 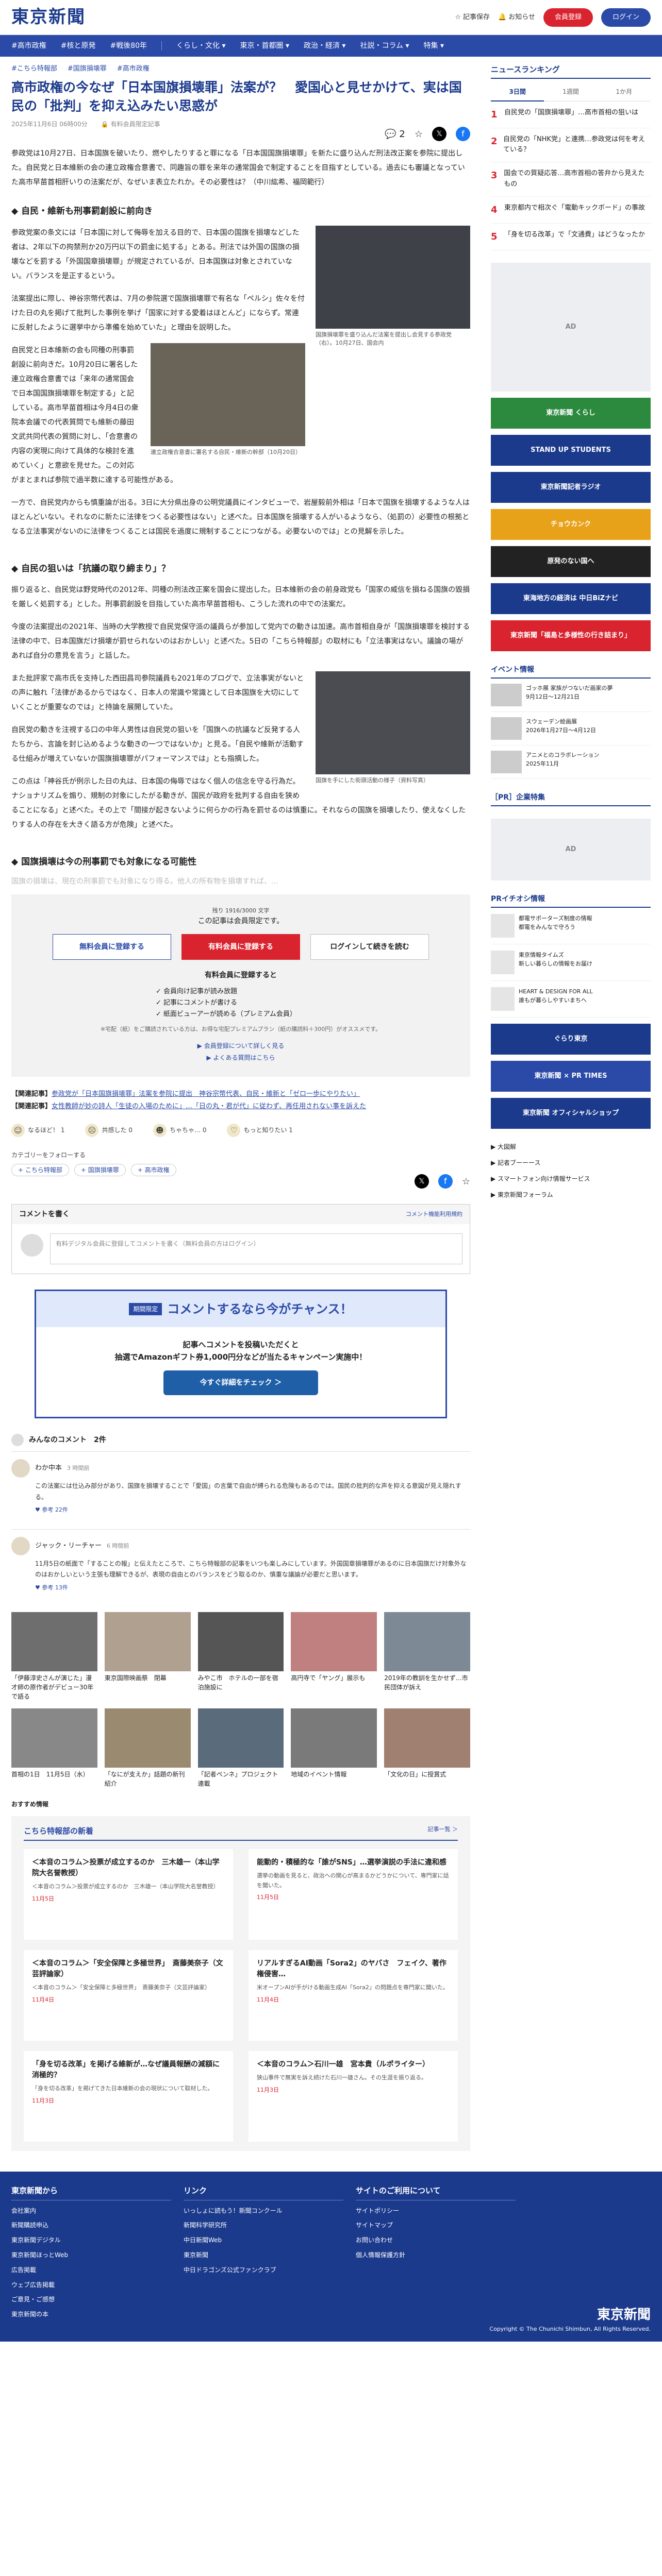 I want to click on commenter-name: わか中本, so click(x=48, y=1468).